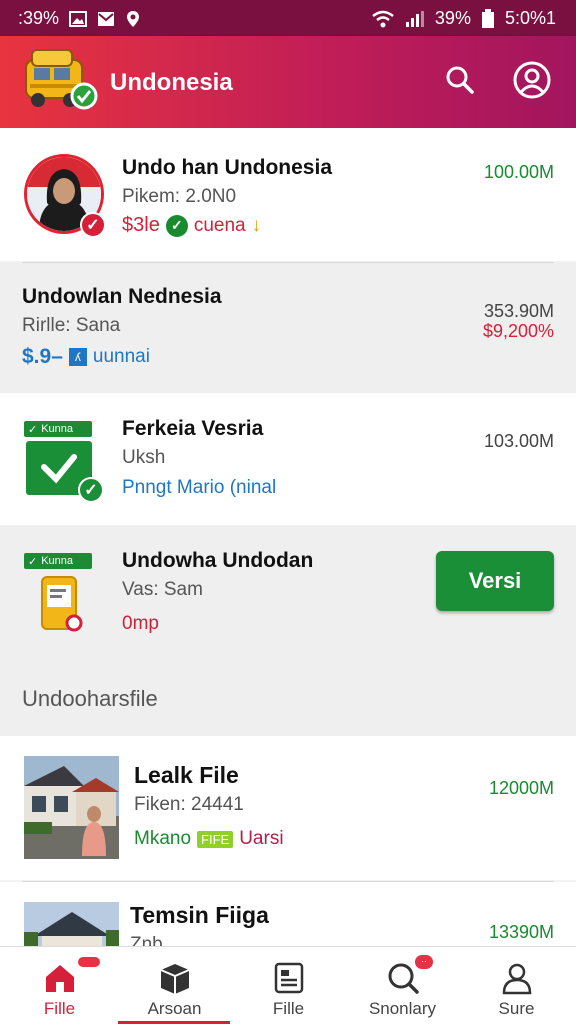  I want to click on app-bar: Undonesia, so click(288, 82).